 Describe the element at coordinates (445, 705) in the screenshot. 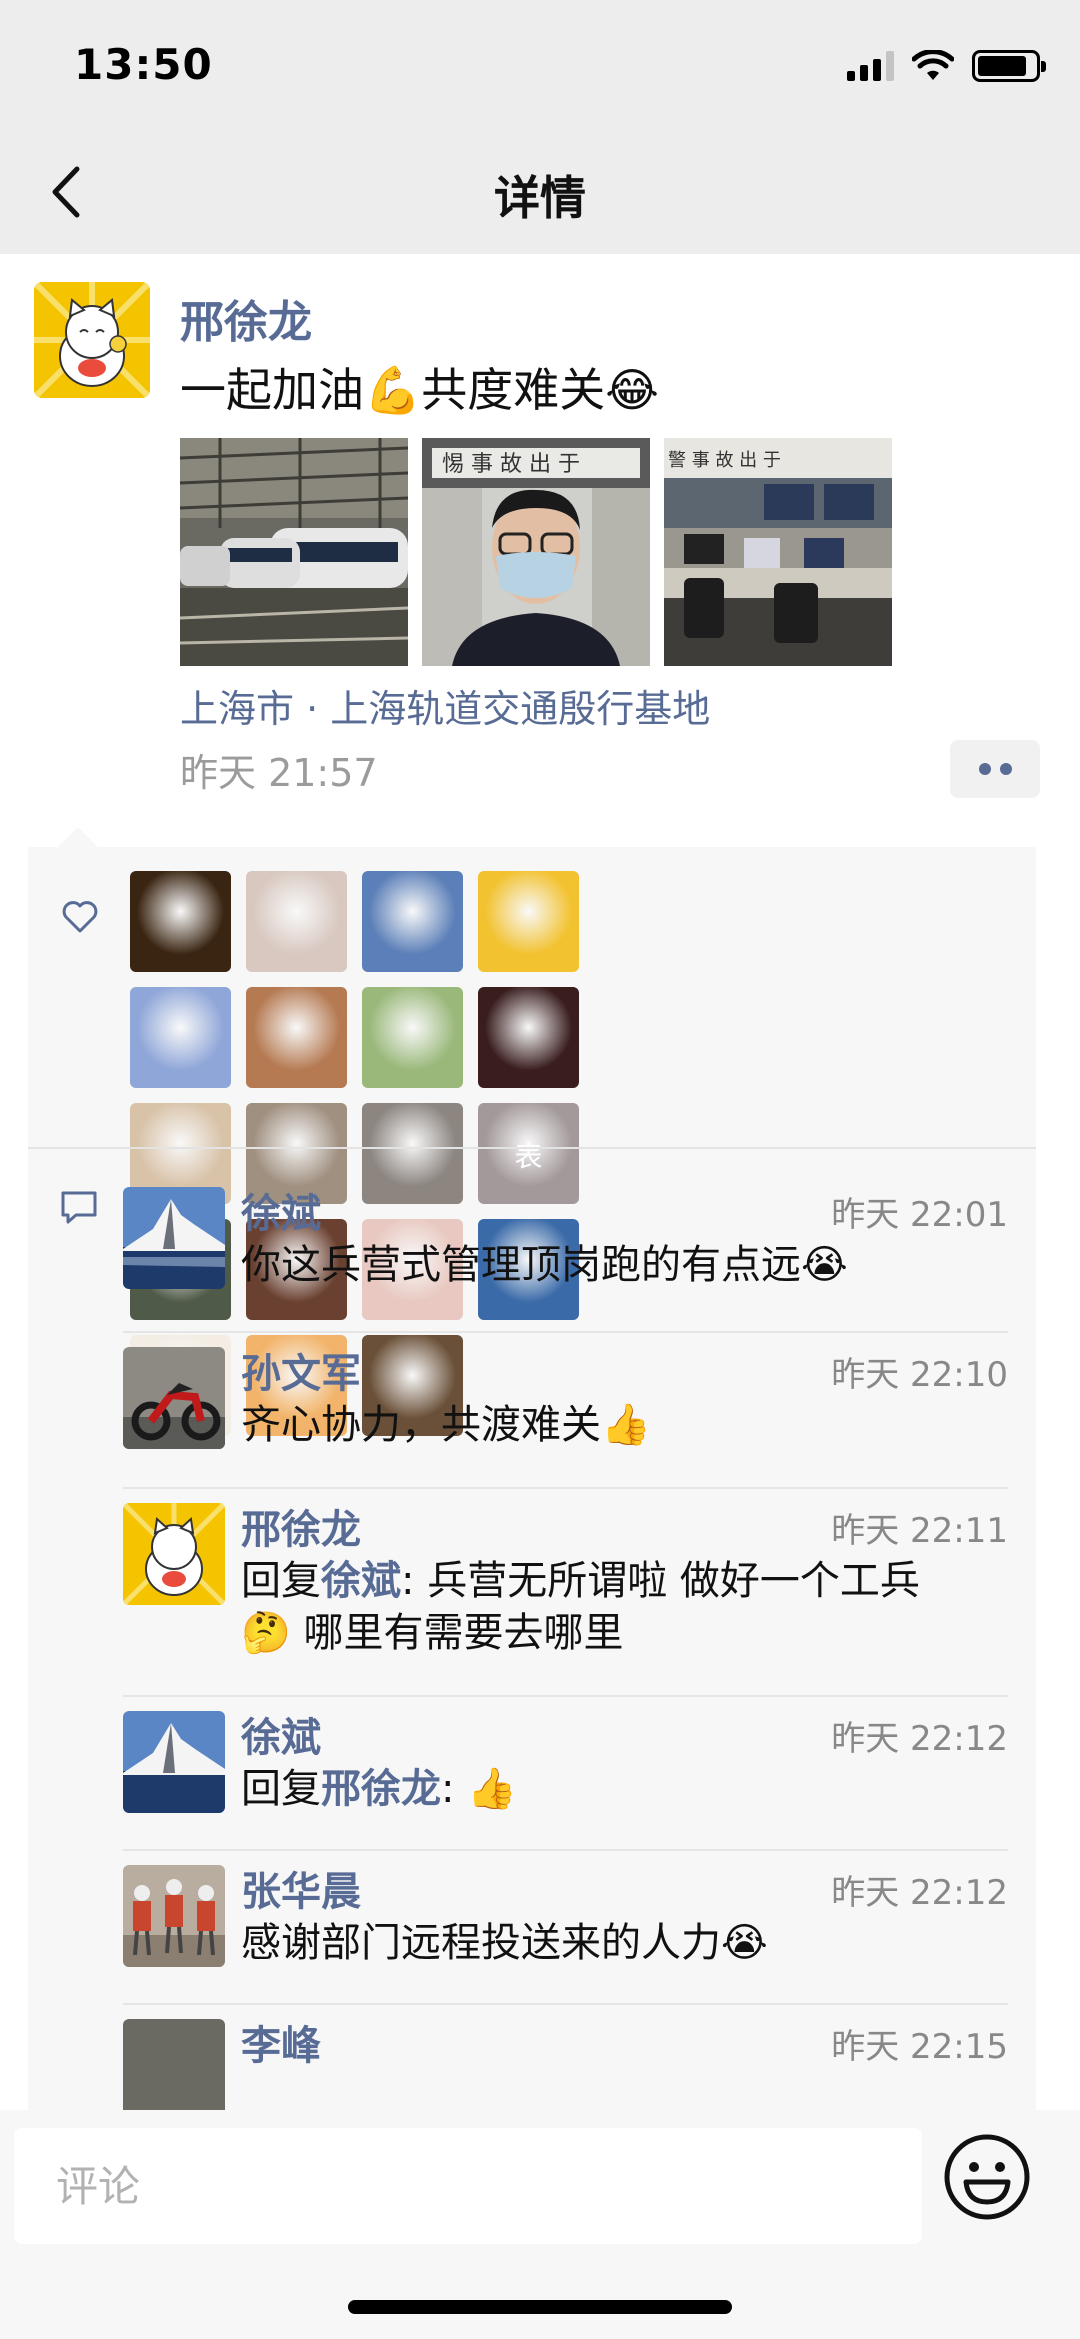

I see `post-location: 上海市 · 上海轨道交通殷行基地` at that location.